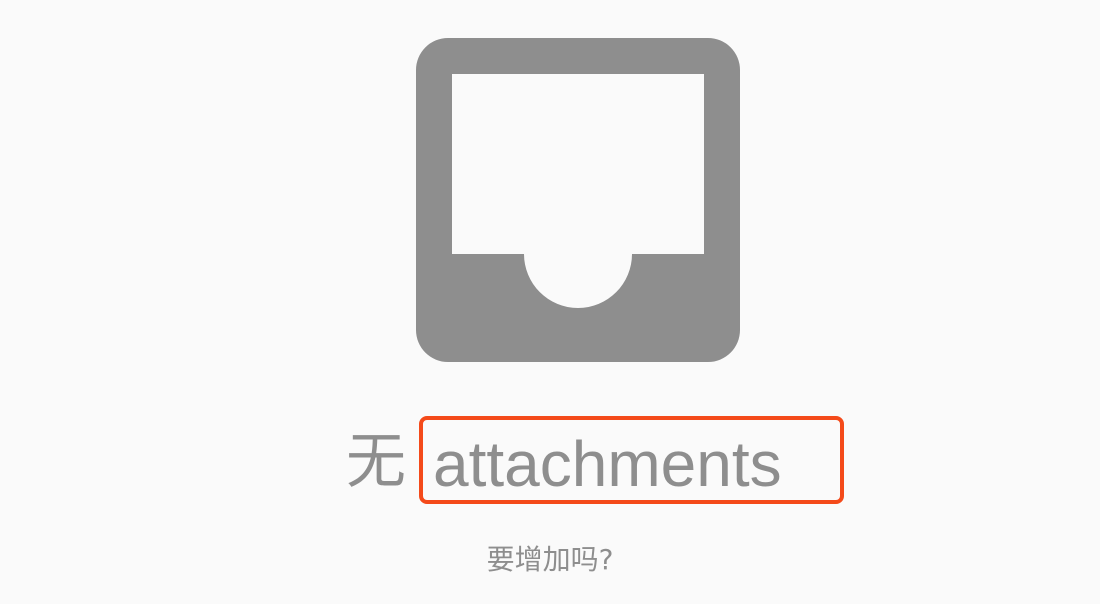 The height and width of the screenshot is (604, 1100). I want to click on empty-title-word: attachments, so click(607, 464).